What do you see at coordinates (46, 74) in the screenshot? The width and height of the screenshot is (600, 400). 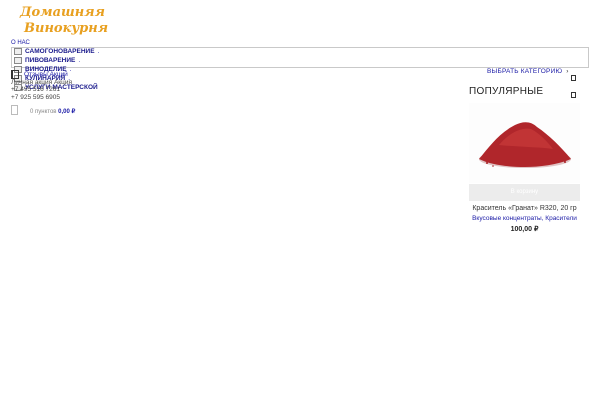 I see `overlay-link: Отзывы Акций` at bounding box center [46, 74].